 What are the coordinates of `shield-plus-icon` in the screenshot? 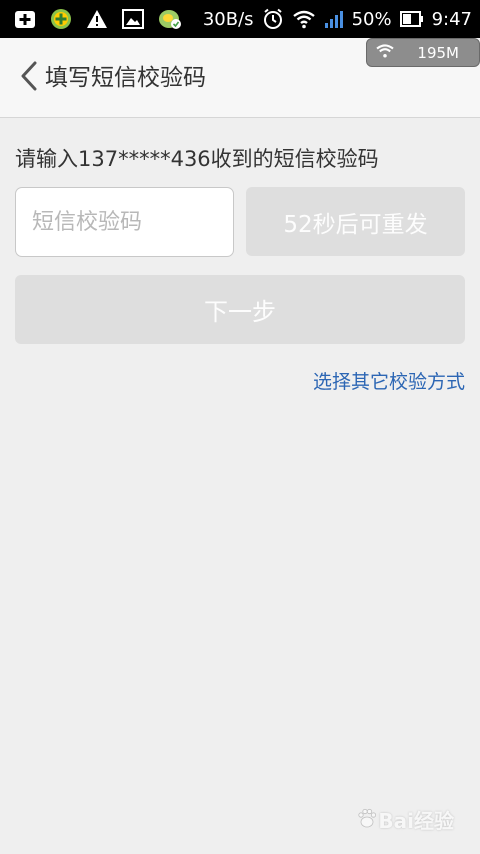 It's located at (61, 19).